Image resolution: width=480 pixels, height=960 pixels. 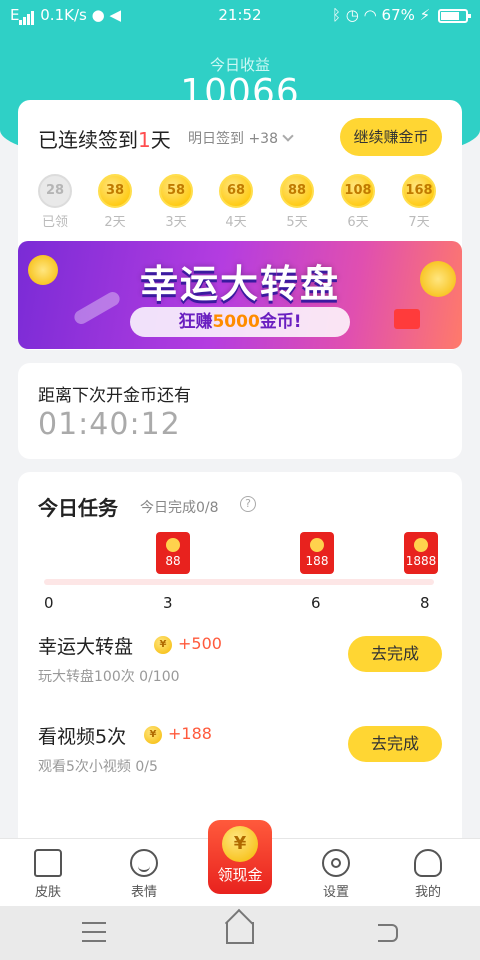 I want to click on get-cash-button: ¥ 领现金, so click(x=240, y=857).